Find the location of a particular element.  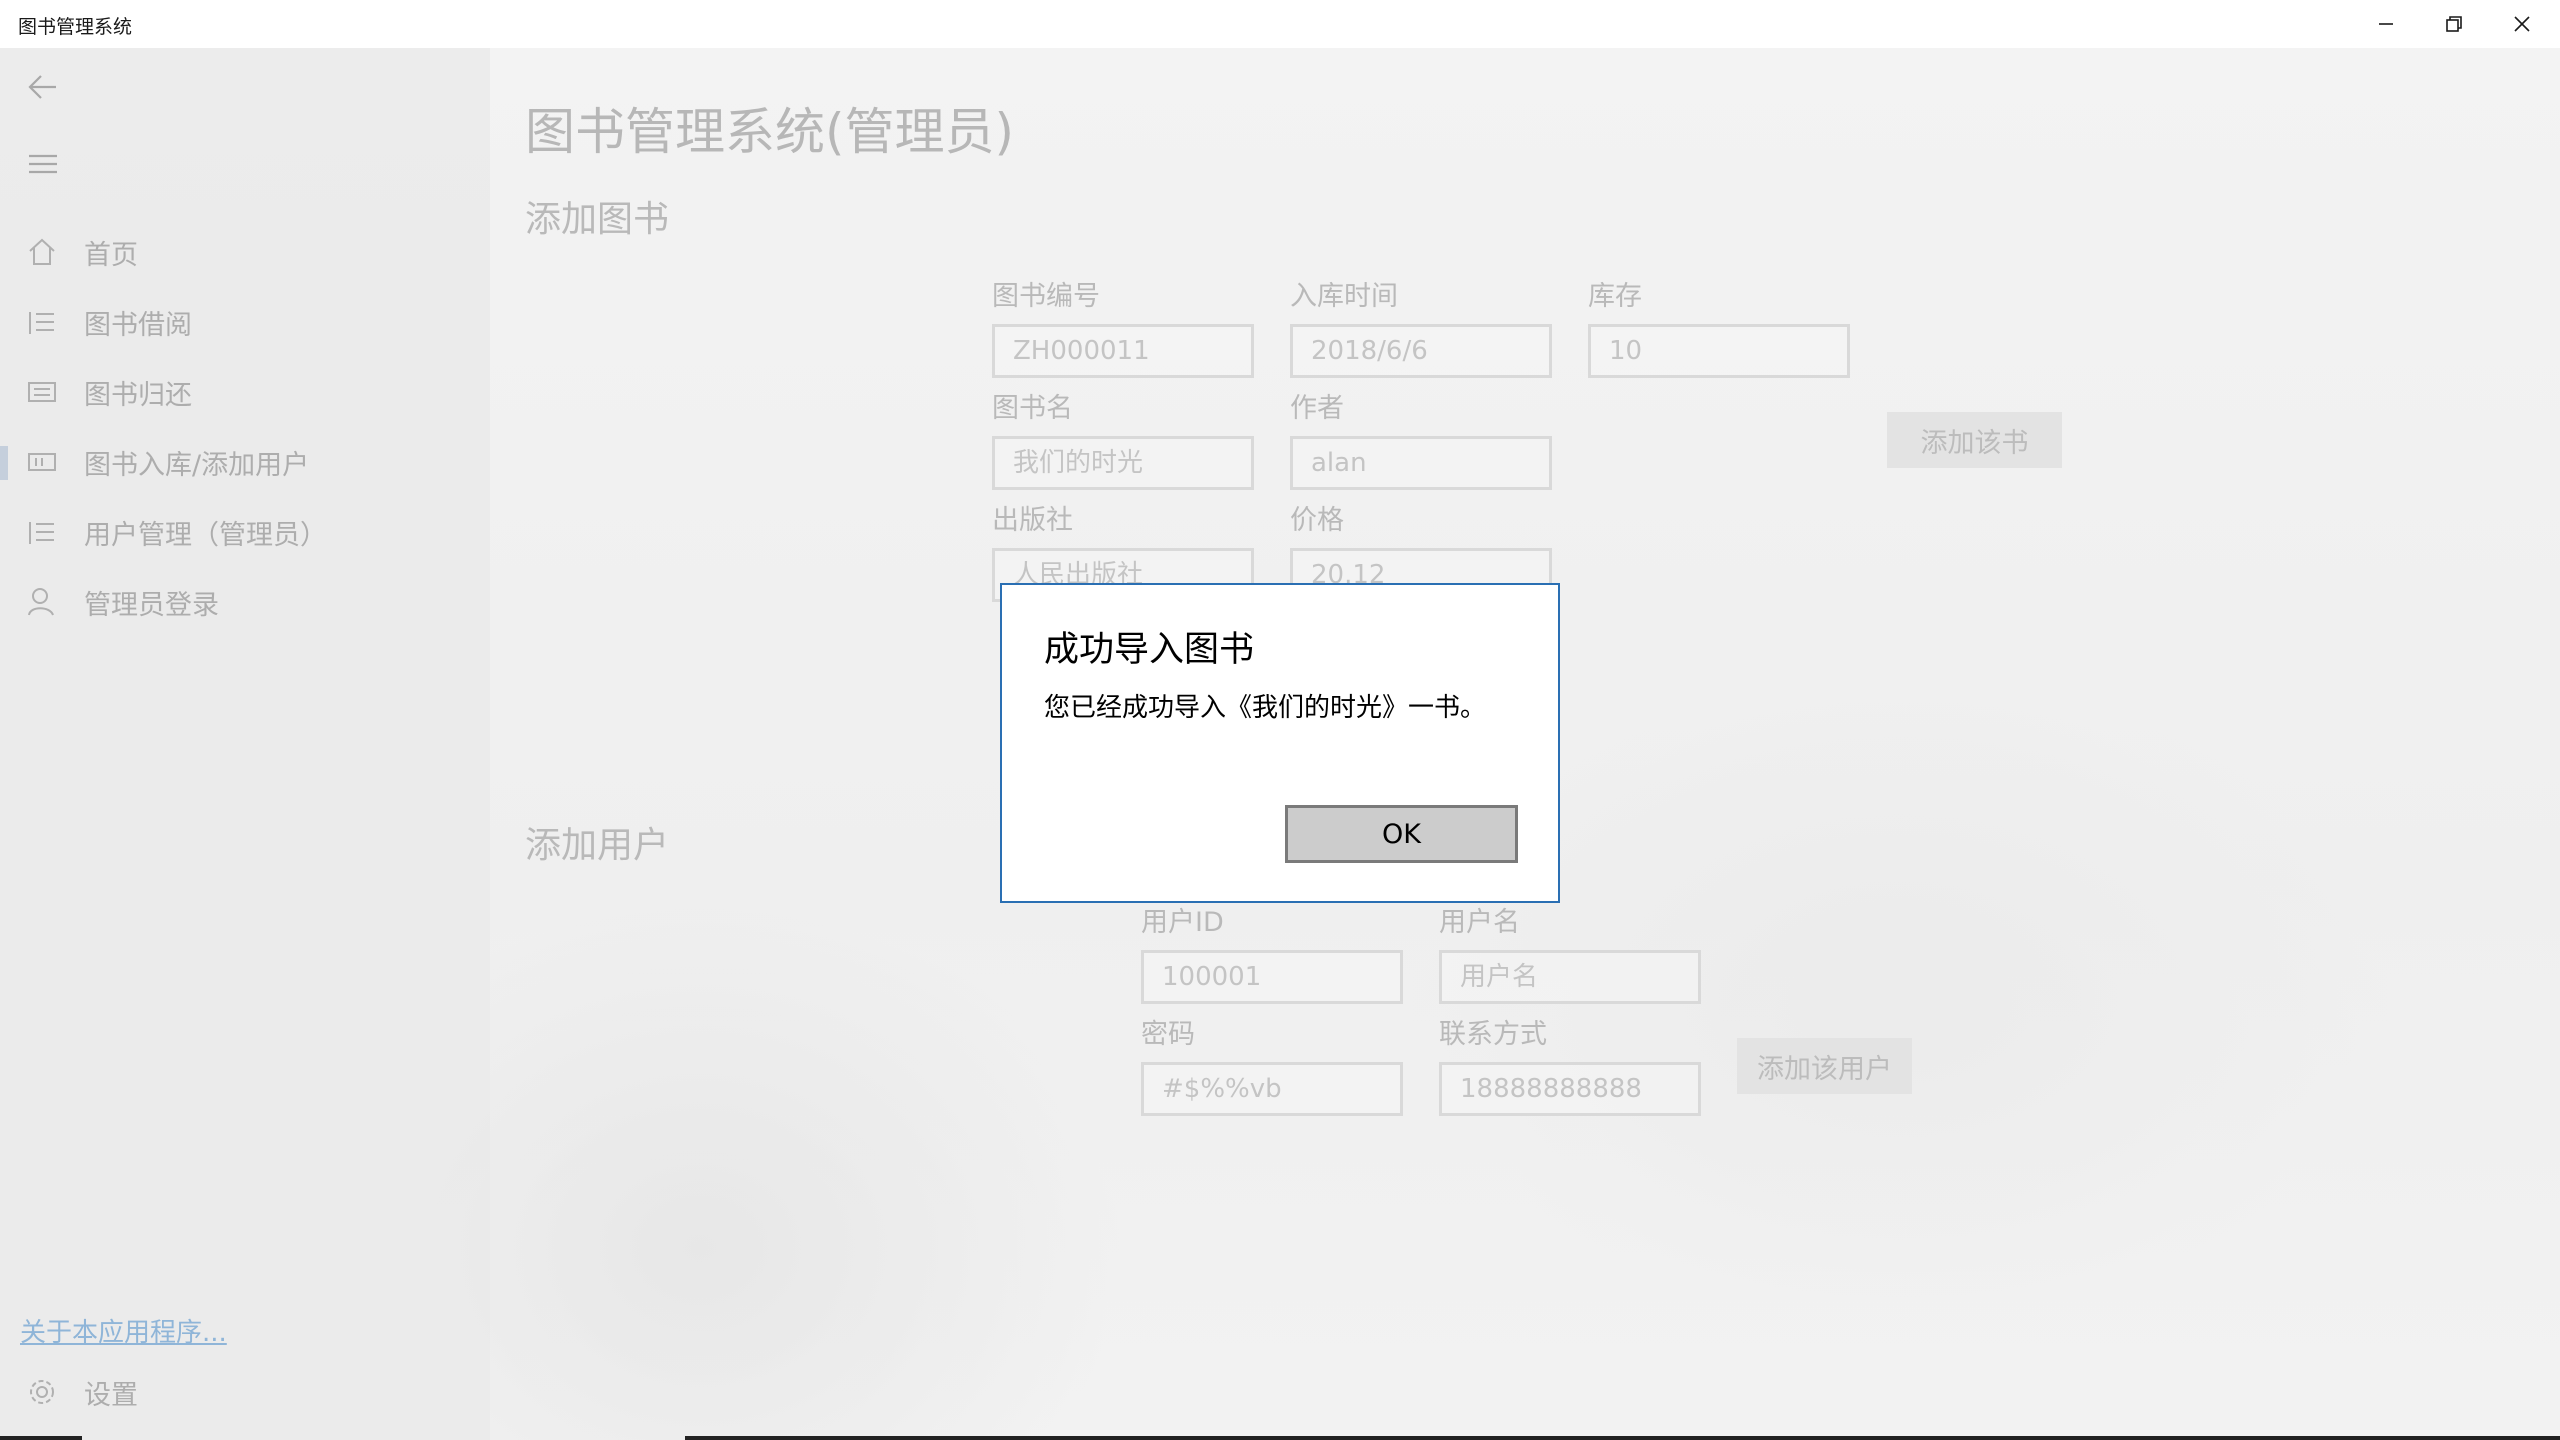

close-button is located at coordinates (2522, 24).